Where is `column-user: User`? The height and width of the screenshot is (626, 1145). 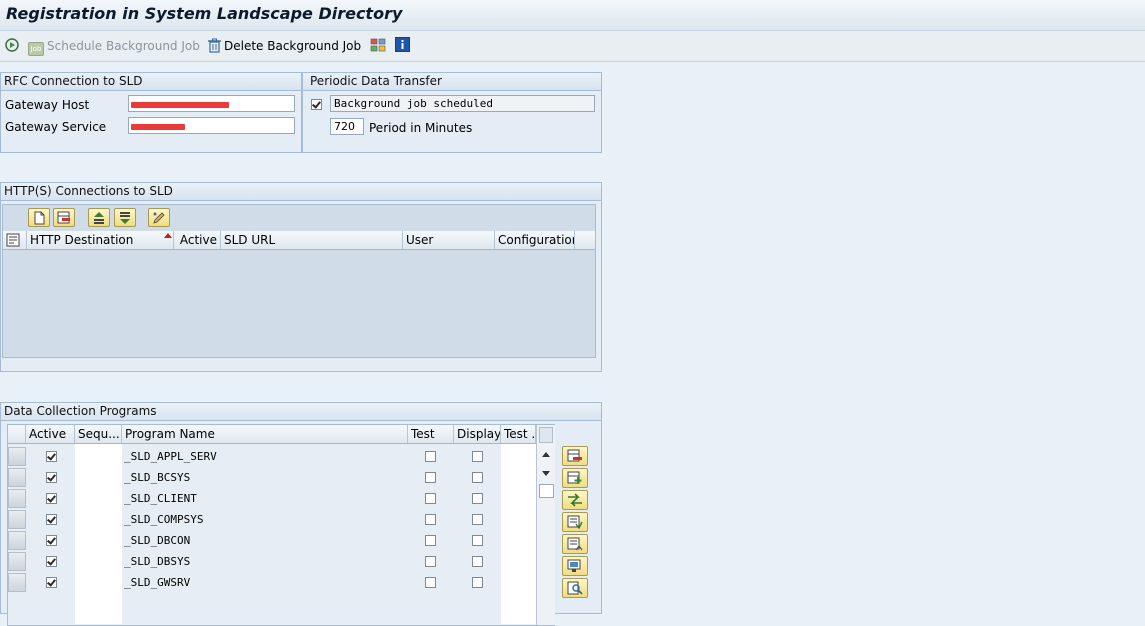 column-user: User is located at coordinates (449, 240).